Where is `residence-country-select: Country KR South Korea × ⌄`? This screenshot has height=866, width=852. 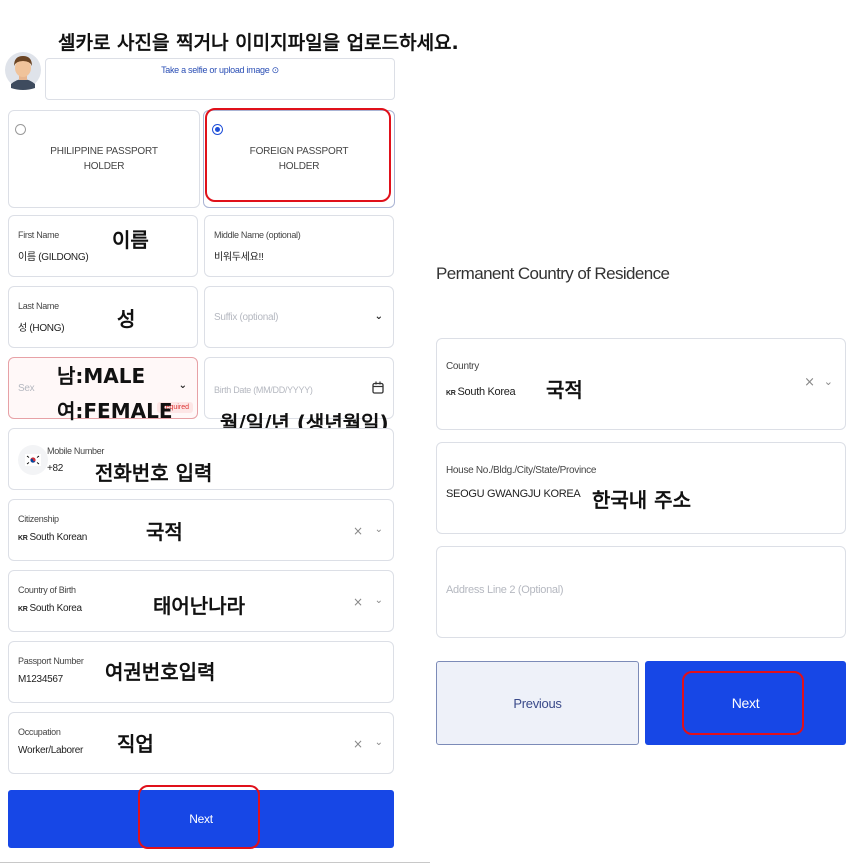
residence-country-select: Country KR South Korea × ⌄ is located at coordinates (641, 384).